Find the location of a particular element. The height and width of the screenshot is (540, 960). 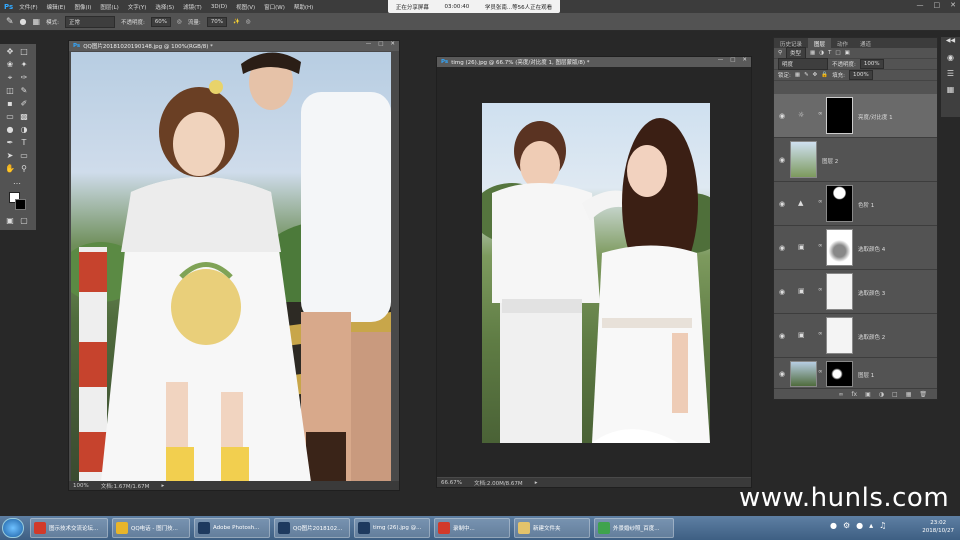

pressure-opacity-icon: ◎ is located at coordinates (179, 22).